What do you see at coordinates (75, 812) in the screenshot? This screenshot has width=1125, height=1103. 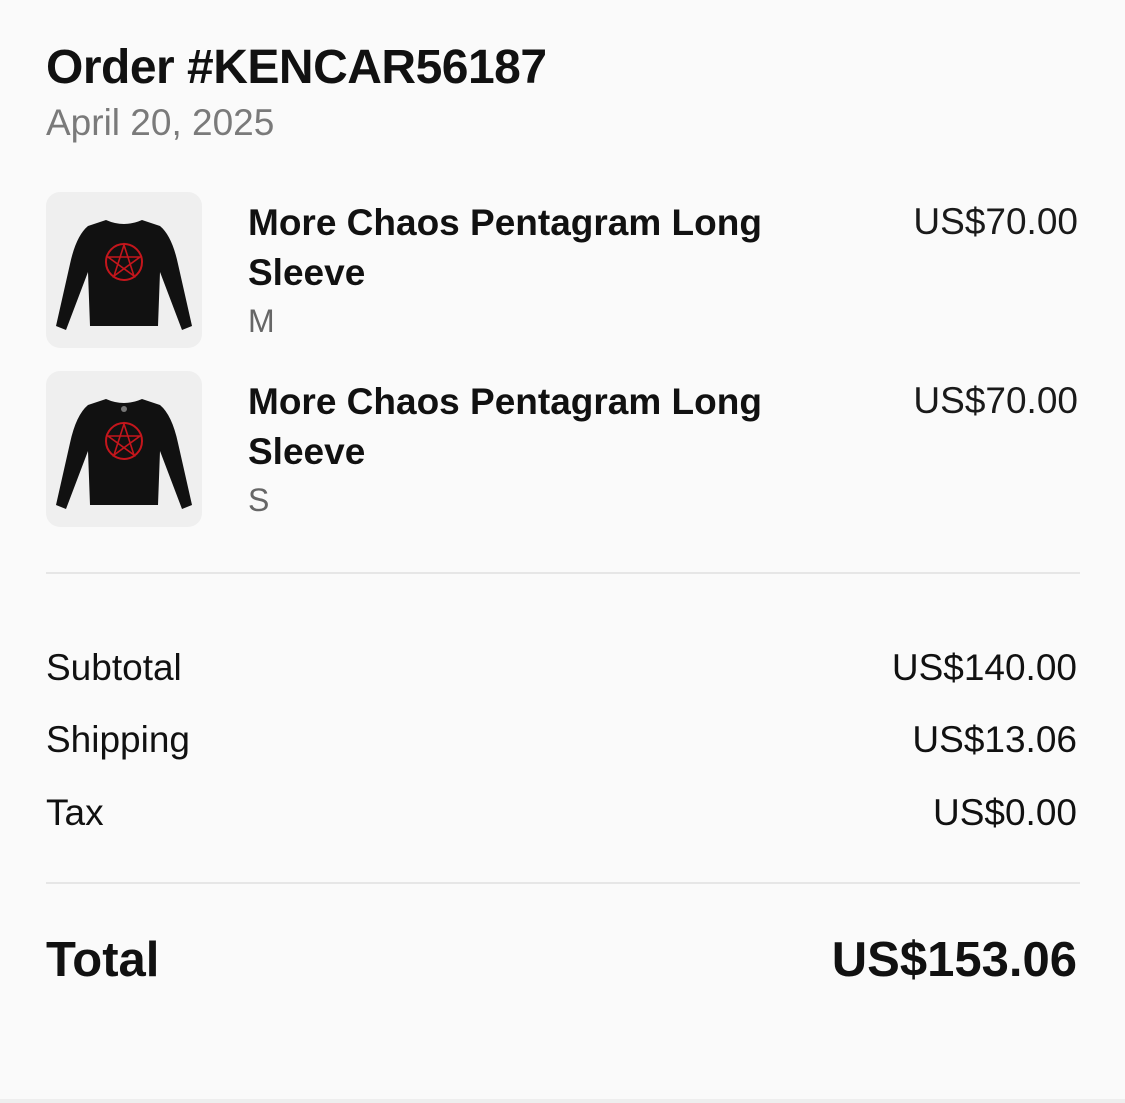 I see `tax-label: Tax` at bounding box center [75, 812].